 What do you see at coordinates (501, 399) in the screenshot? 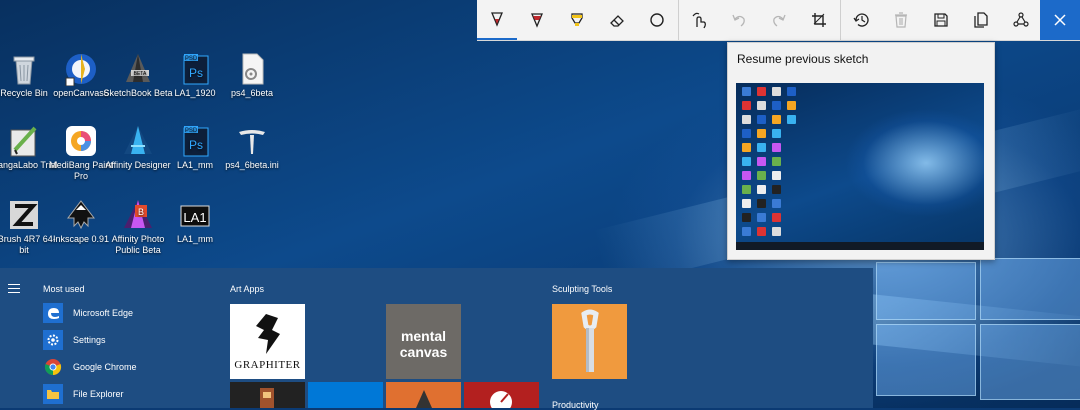
I see `red-app-icon` at bounding box center [501, 399].